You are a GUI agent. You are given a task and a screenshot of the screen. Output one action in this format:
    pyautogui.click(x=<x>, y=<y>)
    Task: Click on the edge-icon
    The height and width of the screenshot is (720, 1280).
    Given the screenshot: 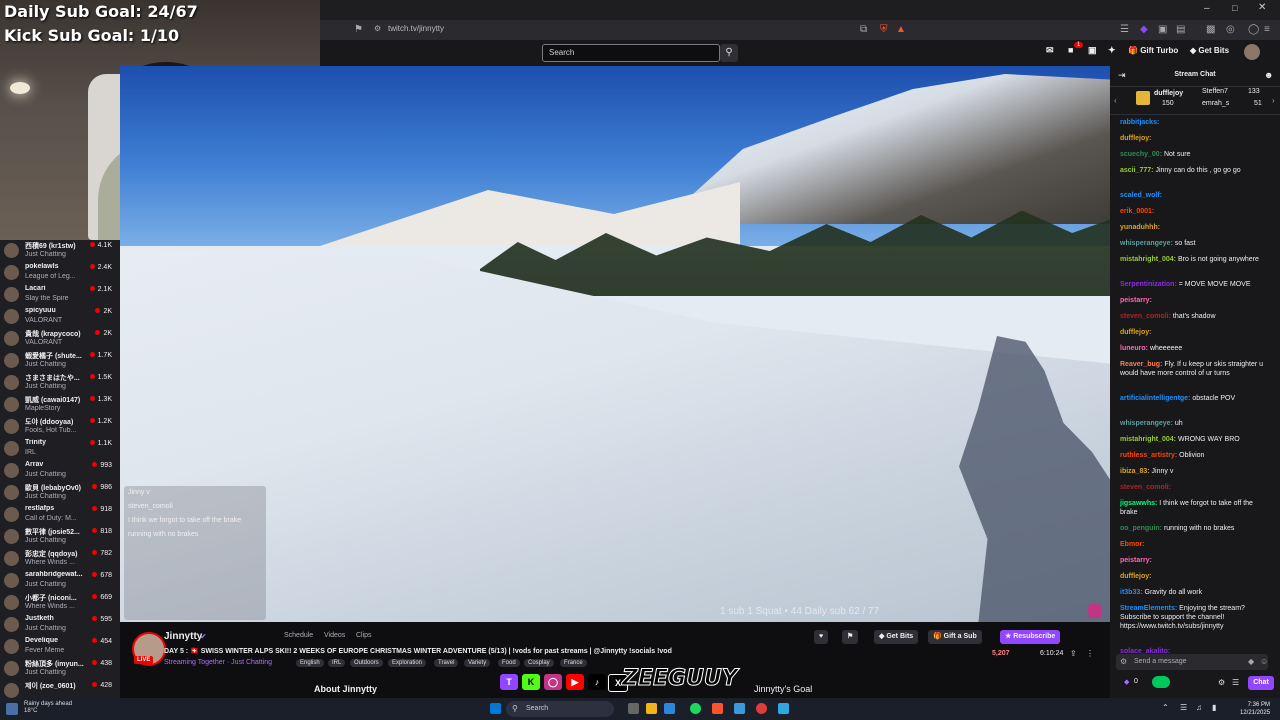 What is the action you would take?
    pyautogui.click(x=669, y=708)
    